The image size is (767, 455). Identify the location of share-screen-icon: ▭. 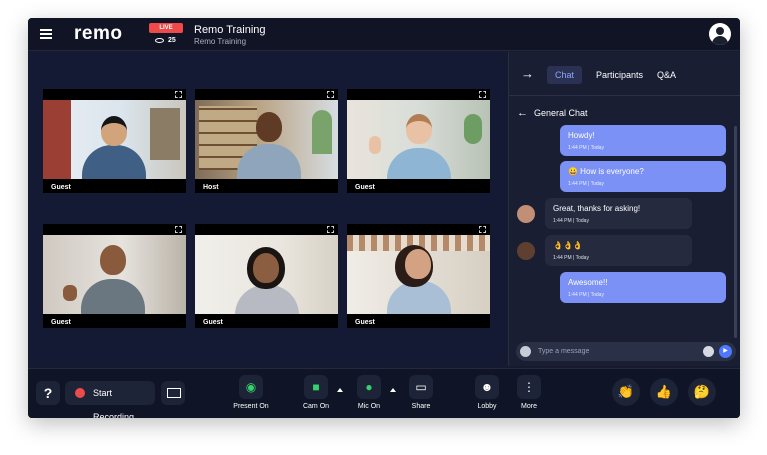
(421, 387).